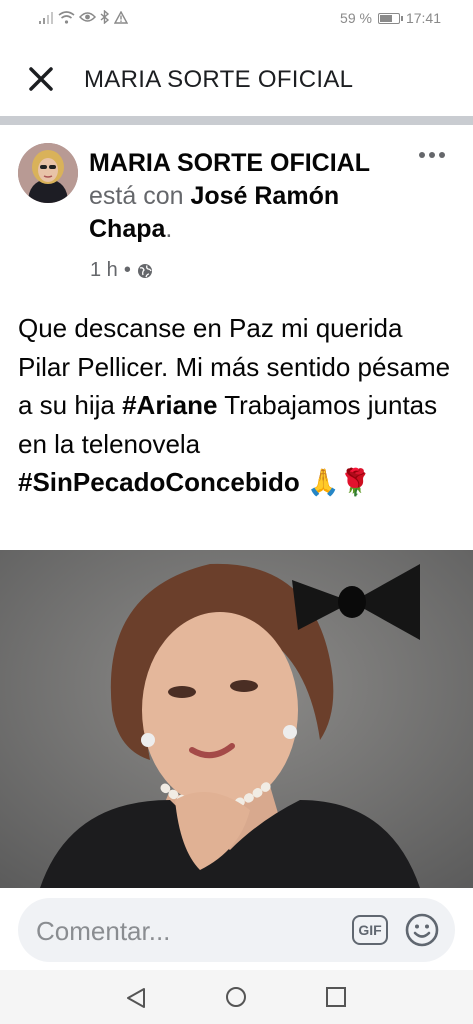 The width and height of the screenshot is (473, 1024). Describe the element at coordinates (159, 482) in the screenshot. I see `hashtag-sinpecadoconcebido: #SinPecadoConcebido` at that location.